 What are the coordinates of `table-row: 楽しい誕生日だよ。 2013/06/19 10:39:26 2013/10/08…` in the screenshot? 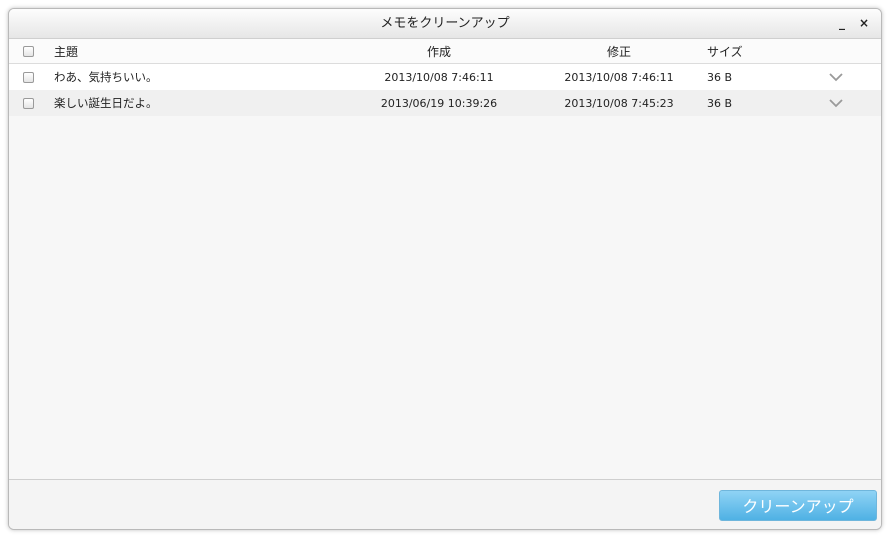 It's located at (445, 103).